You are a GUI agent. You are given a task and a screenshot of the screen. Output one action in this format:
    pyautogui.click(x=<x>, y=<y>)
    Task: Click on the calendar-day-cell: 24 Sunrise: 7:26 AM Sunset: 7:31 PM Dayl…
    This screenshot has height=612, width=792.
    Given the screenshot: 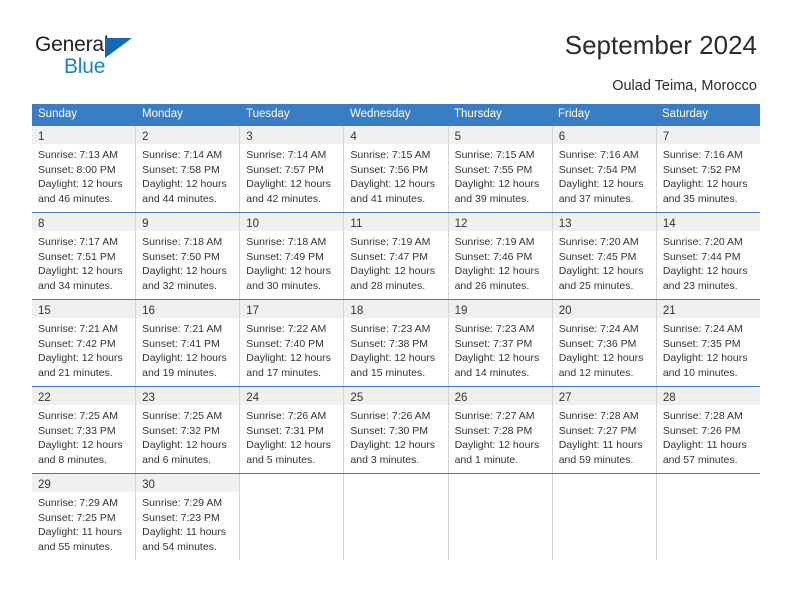 What is the action you would take?
    pyautogui.click(x=292, y=430)
    